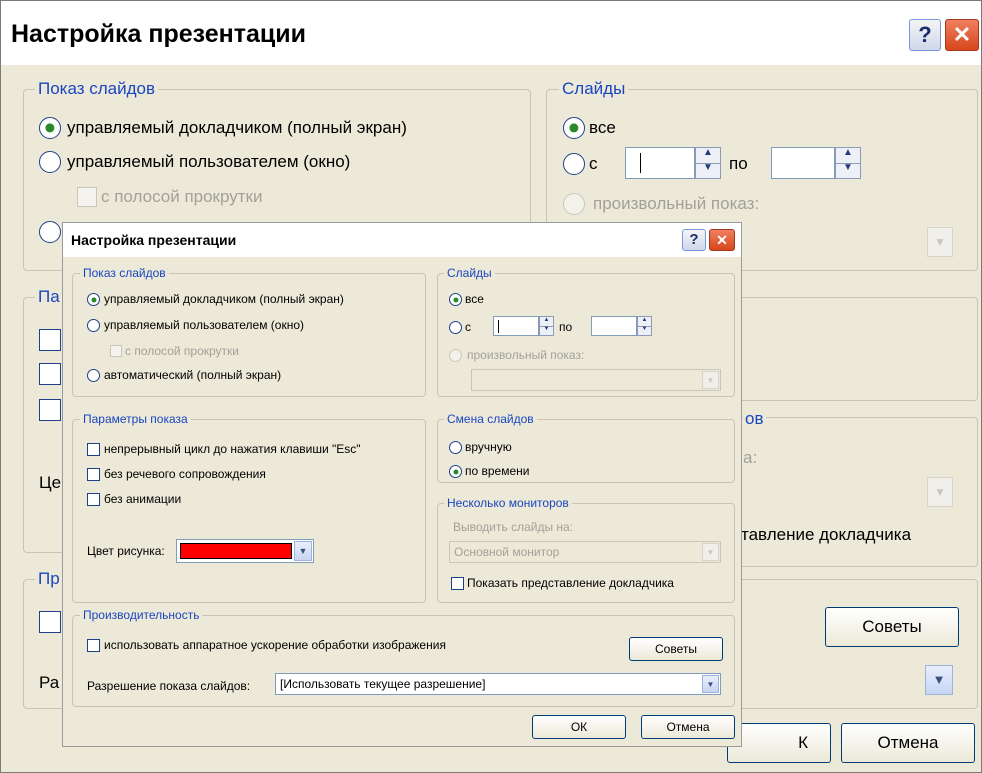  Describe the element at coordinates (826, 534) in the screenshot. I see `background-label-presenter-view: тавление докладчика` at that location.